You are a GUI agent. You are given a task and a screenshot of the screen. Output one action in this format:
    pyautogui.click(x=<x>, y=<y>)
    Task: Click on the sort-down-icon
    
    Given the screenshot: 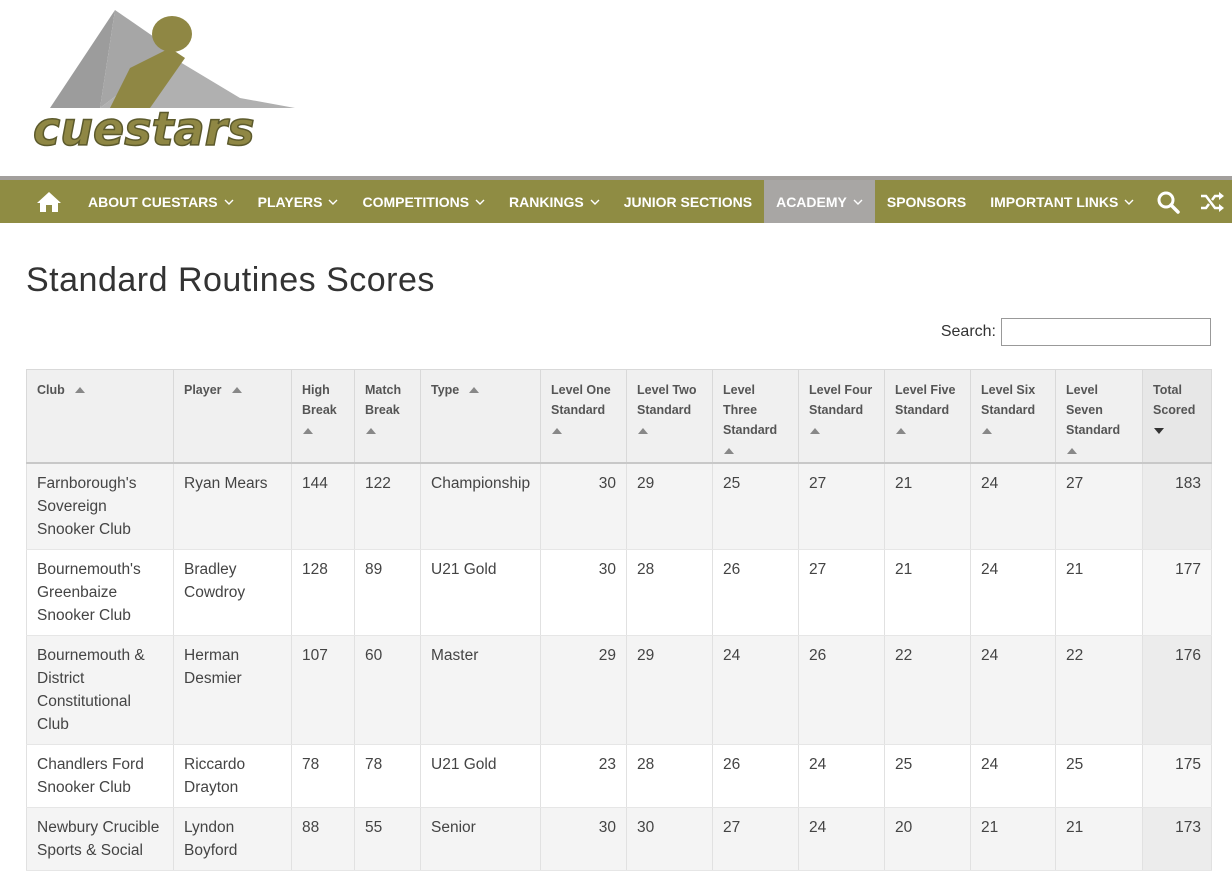 What is the action you would take?
    pyautogui.click(x=1159, y=431)
    